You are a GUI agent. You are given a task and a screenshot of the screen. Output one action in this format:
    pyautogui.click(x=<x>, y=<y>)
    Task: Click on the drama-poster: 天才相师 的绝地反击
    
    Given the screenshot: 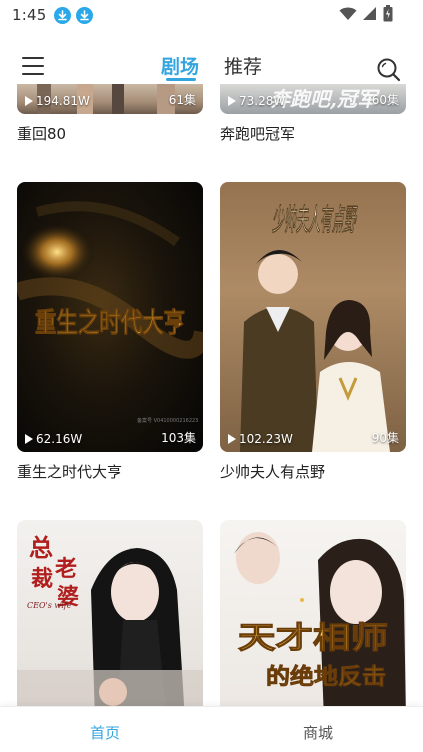 What is the action you would take?
    pyautogui.click(x=313, y=613)
    